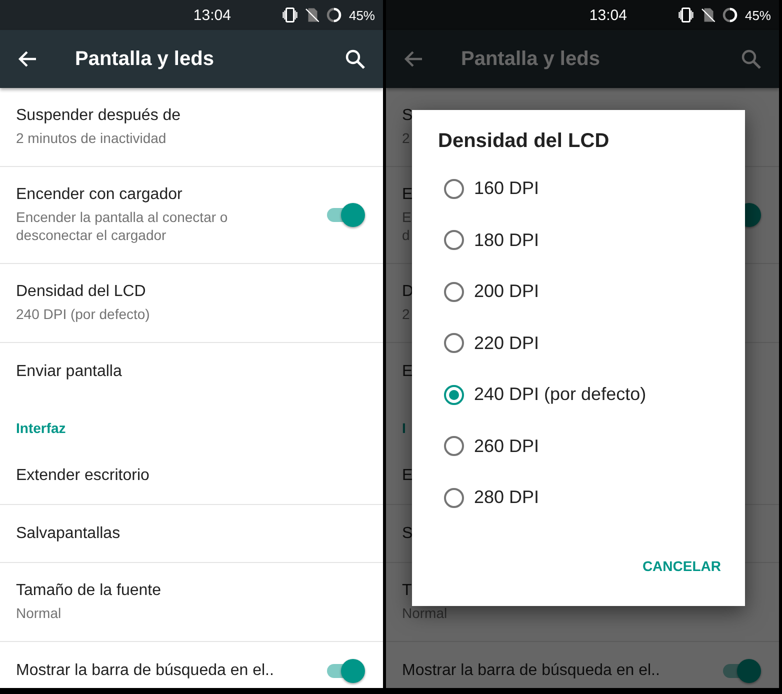  I want to click on setting-summary: Encender la pantalla al conectar o desconectar el cargador, so click(122, 226).